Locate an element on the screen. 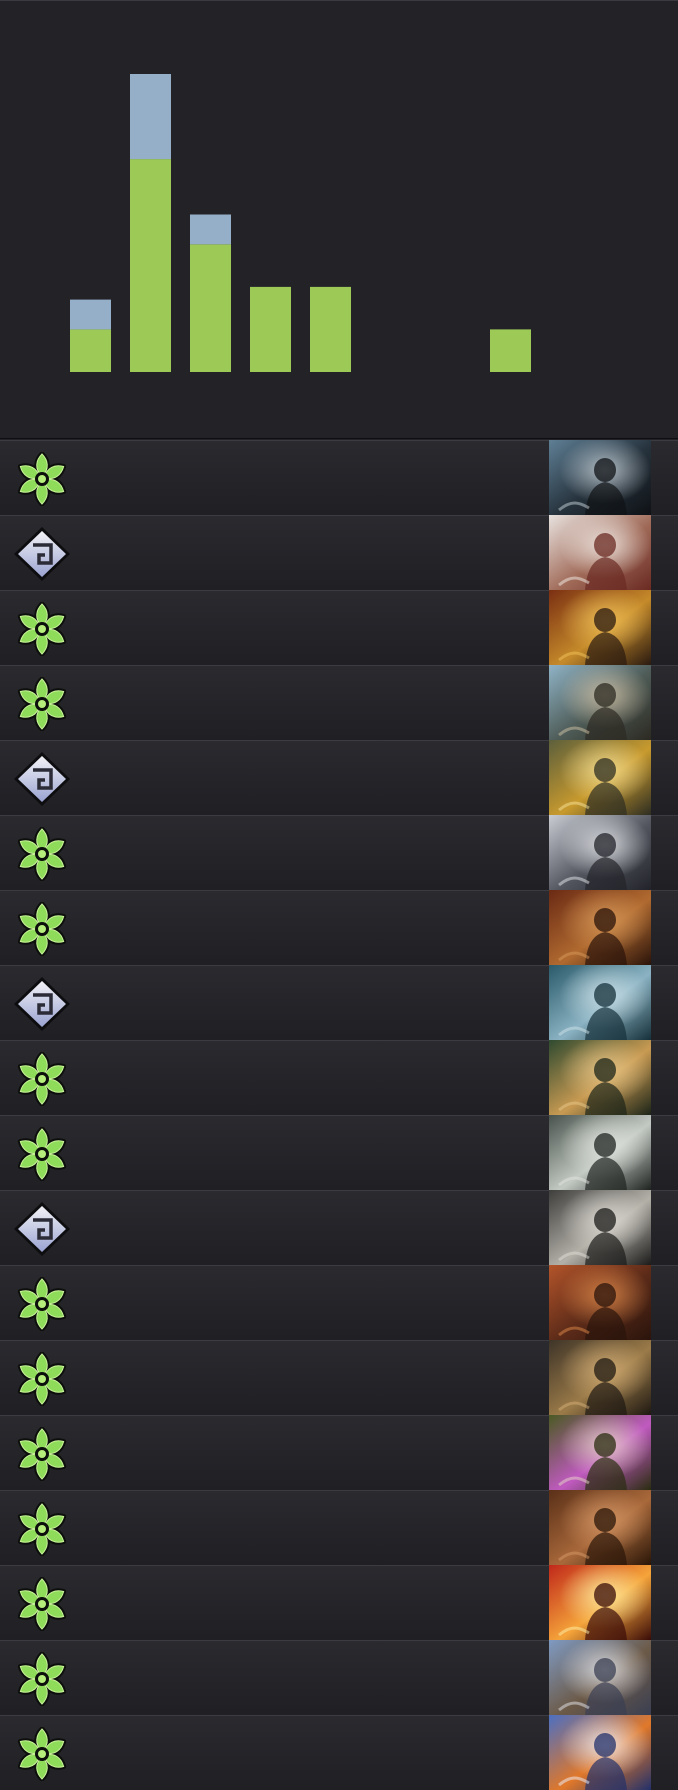  card-art-blue-stone-statue is located at coordinates (600, 1002).